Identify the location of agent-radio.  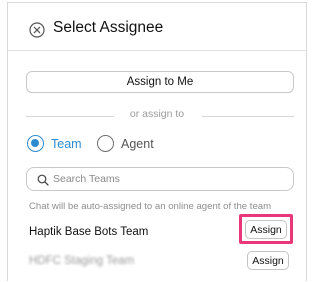
(105, 143).